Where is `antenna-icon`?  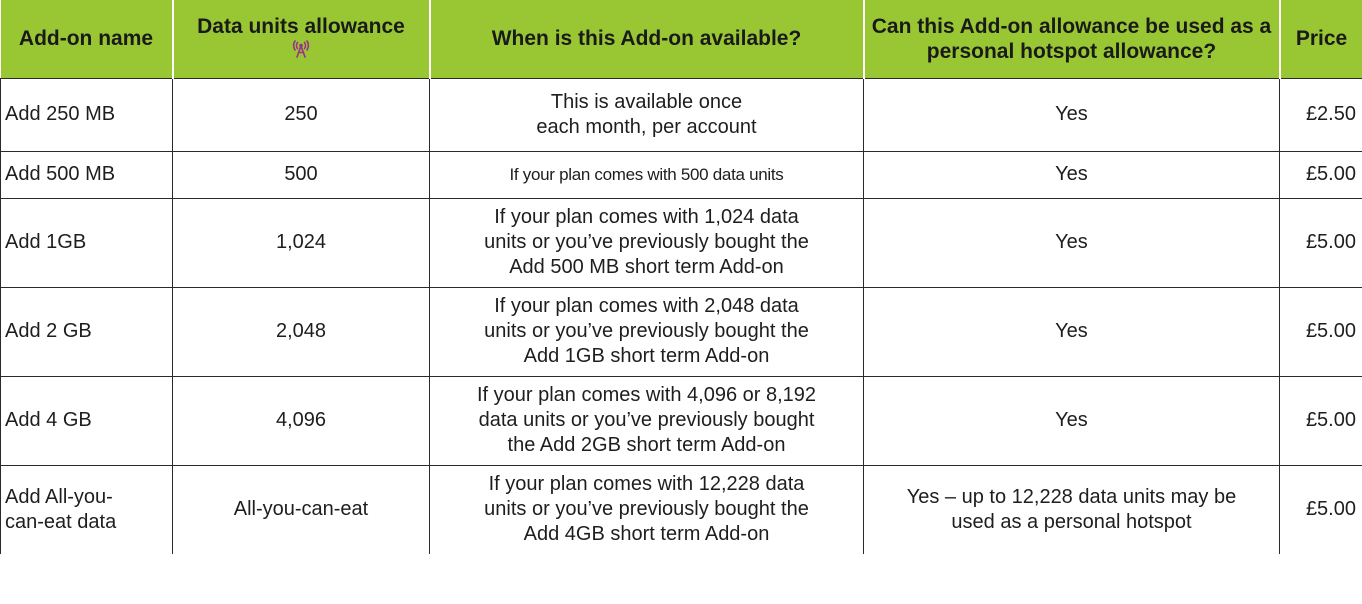
antenna-icon is located at coordinates (301, 48).